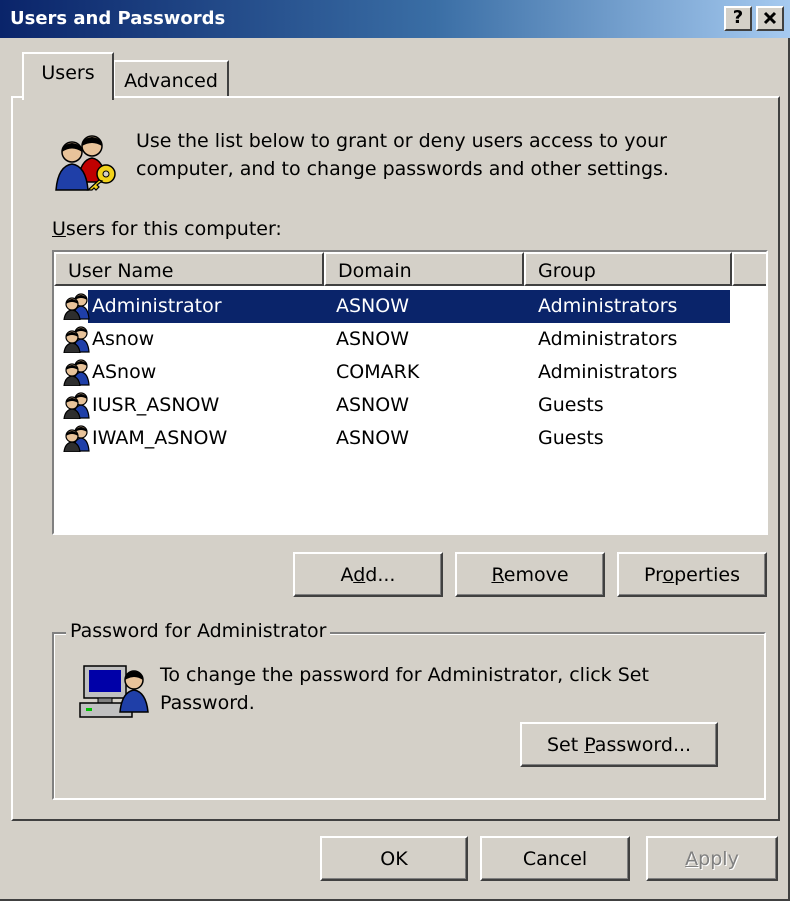 The height and width of the screenshot is (901, 802). What do you see at coordinates (692, 574) in the screenshot?
I see `properties-button: Properties` at bounding box center [692, 574].